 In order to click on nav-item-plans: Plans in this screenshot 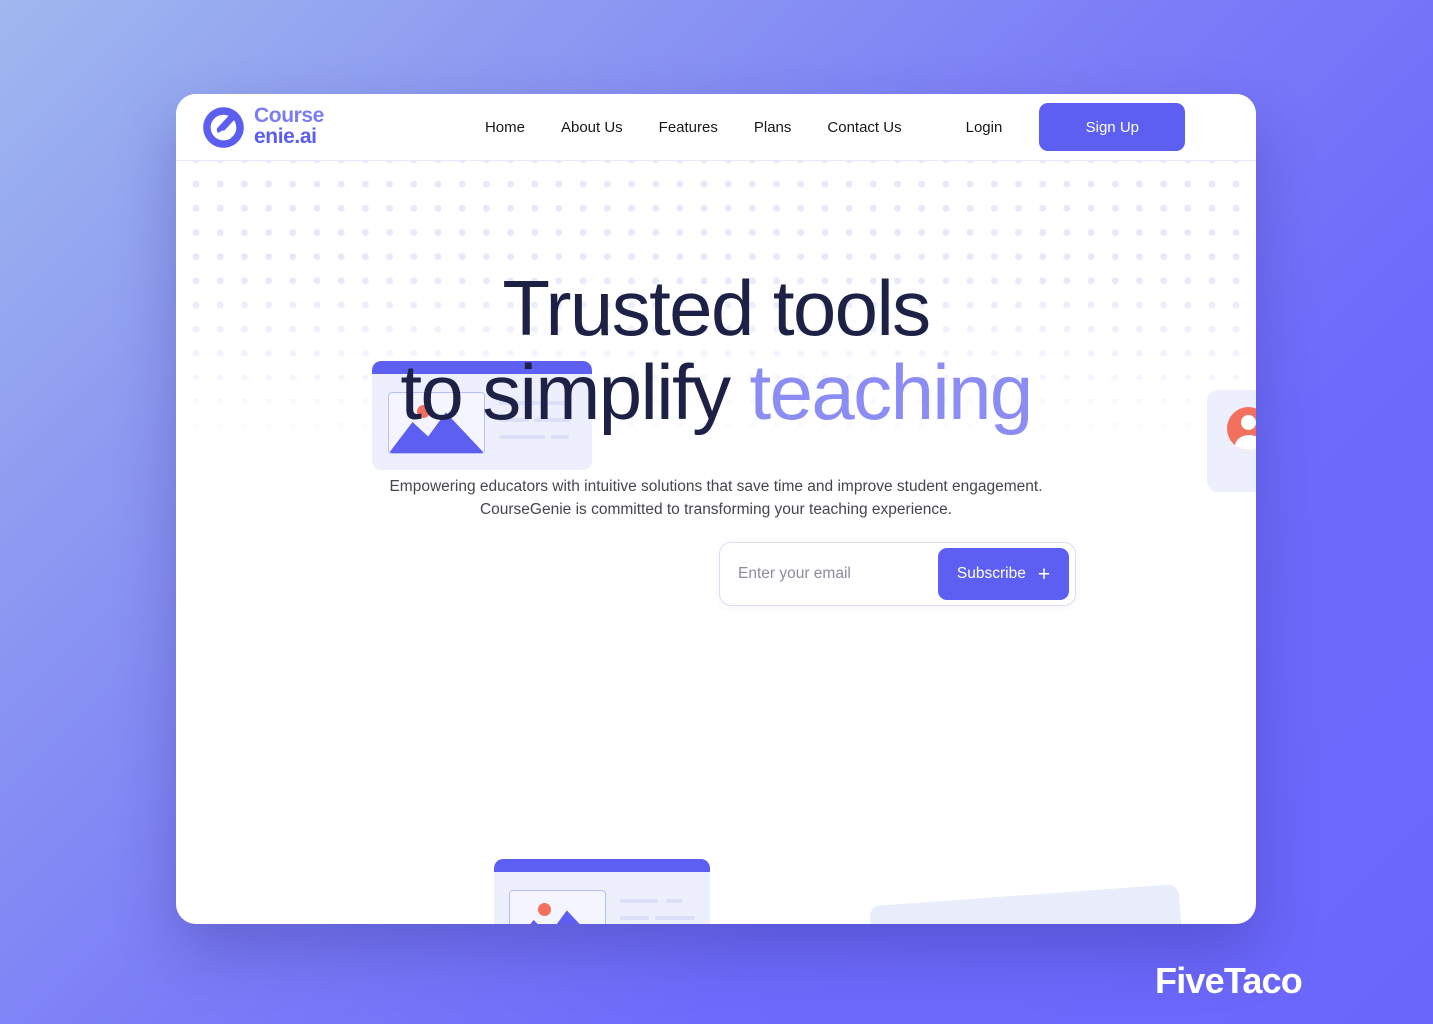, I will do `click(773, 127)`.